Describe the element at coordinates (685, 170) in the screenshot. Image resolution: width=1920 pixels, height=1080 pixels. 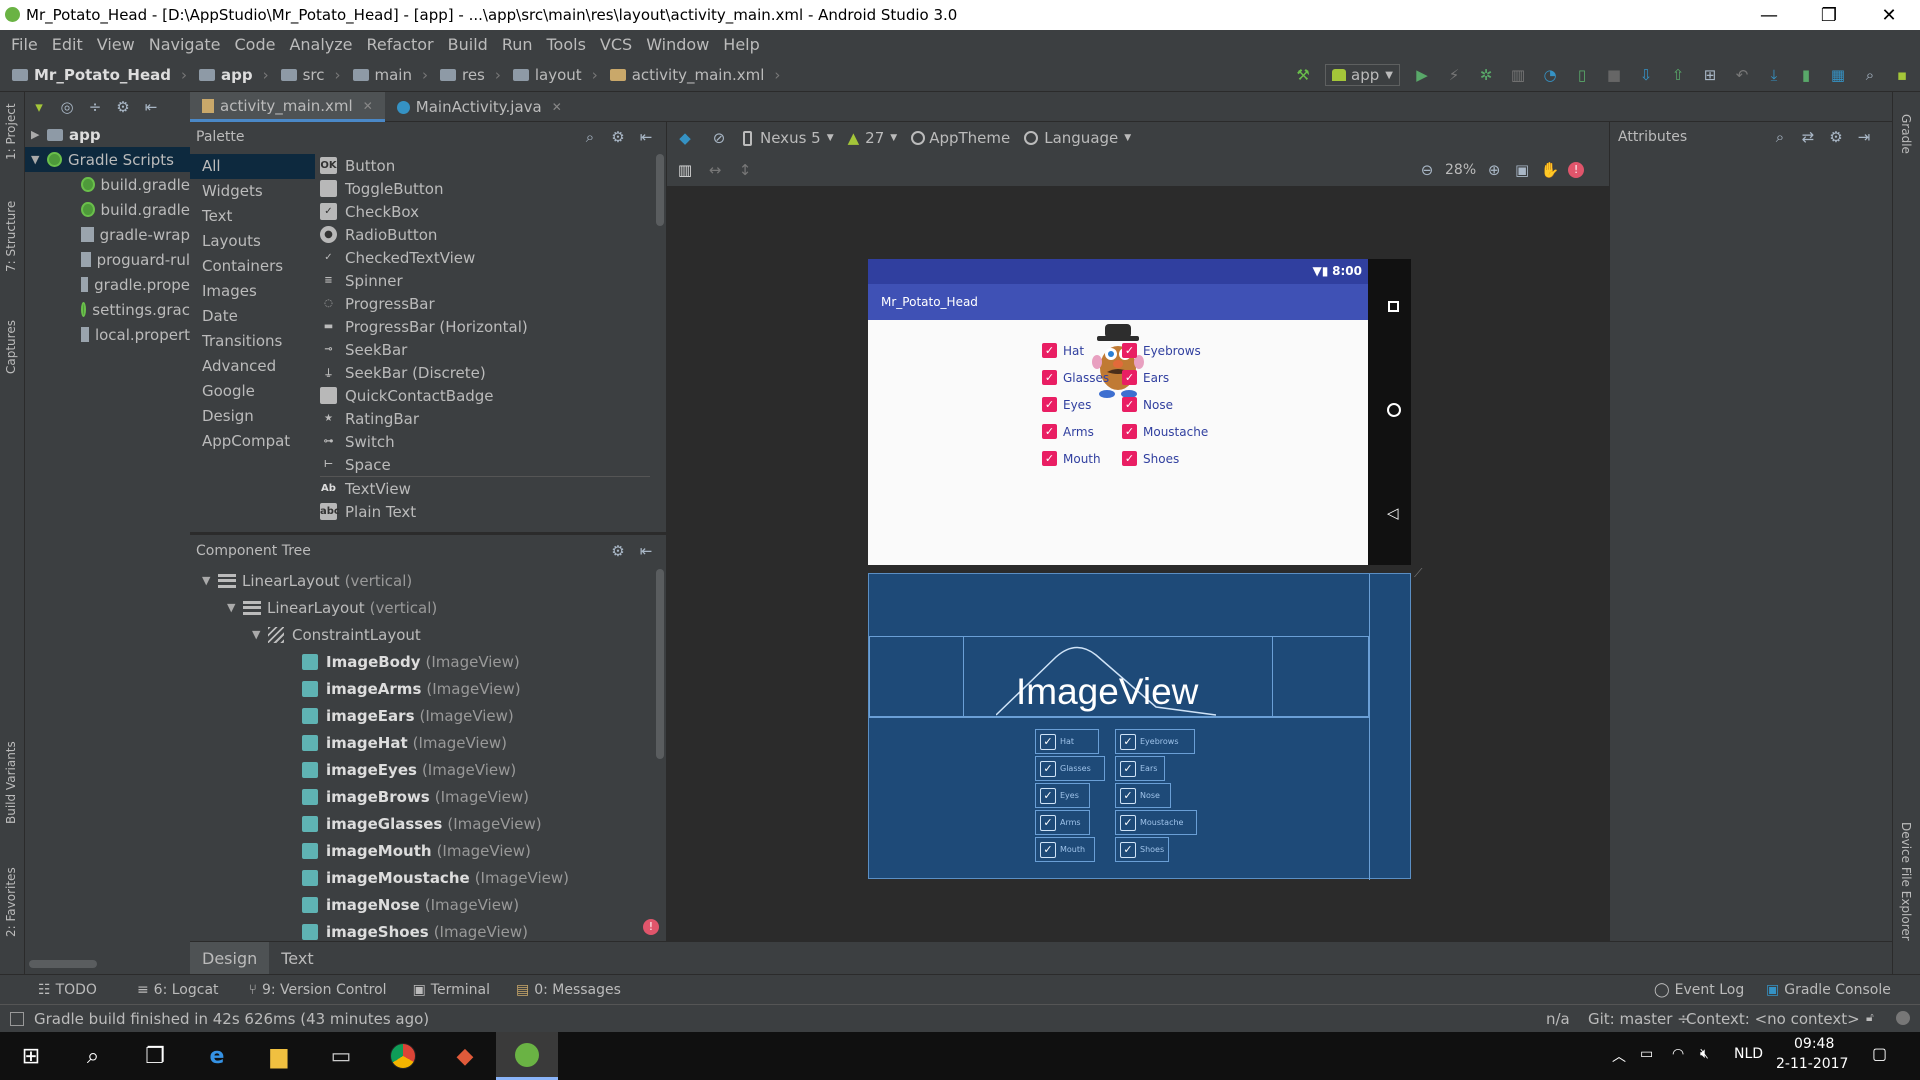
I see `pan-columns-icon: ▥` at that location.